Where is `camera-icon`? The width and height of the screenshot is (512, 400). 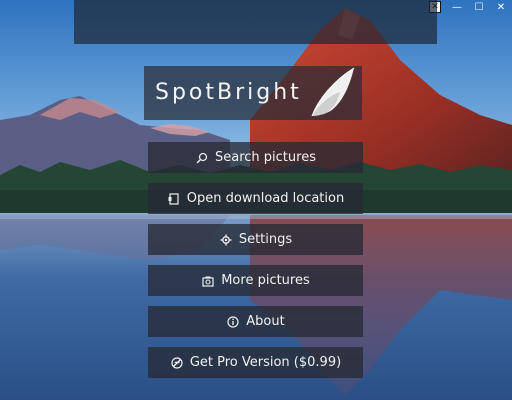 camera-icon is located at coordinates (208, 281).